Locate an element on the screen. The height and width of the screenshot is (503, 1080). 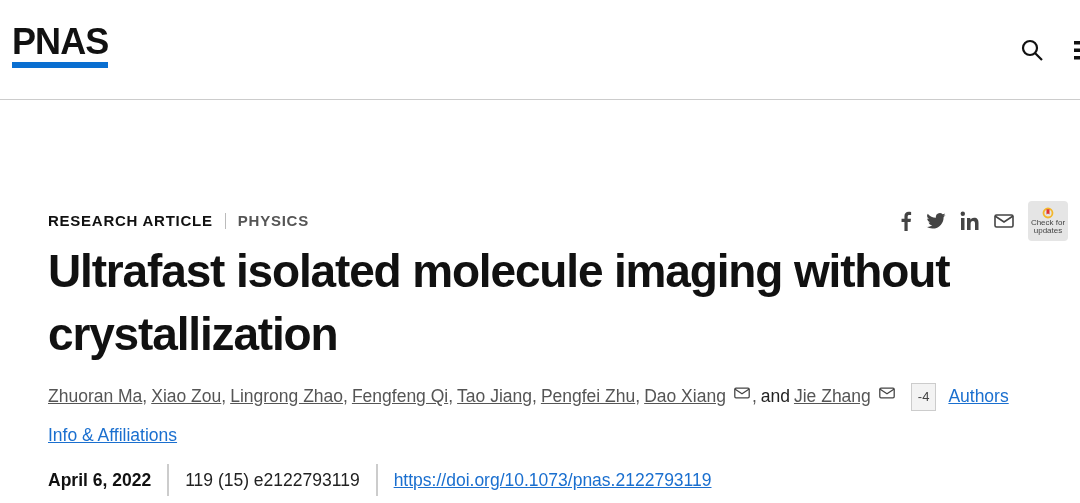
author-link: Lingrong Zhao is located at coordinates (287, 396).